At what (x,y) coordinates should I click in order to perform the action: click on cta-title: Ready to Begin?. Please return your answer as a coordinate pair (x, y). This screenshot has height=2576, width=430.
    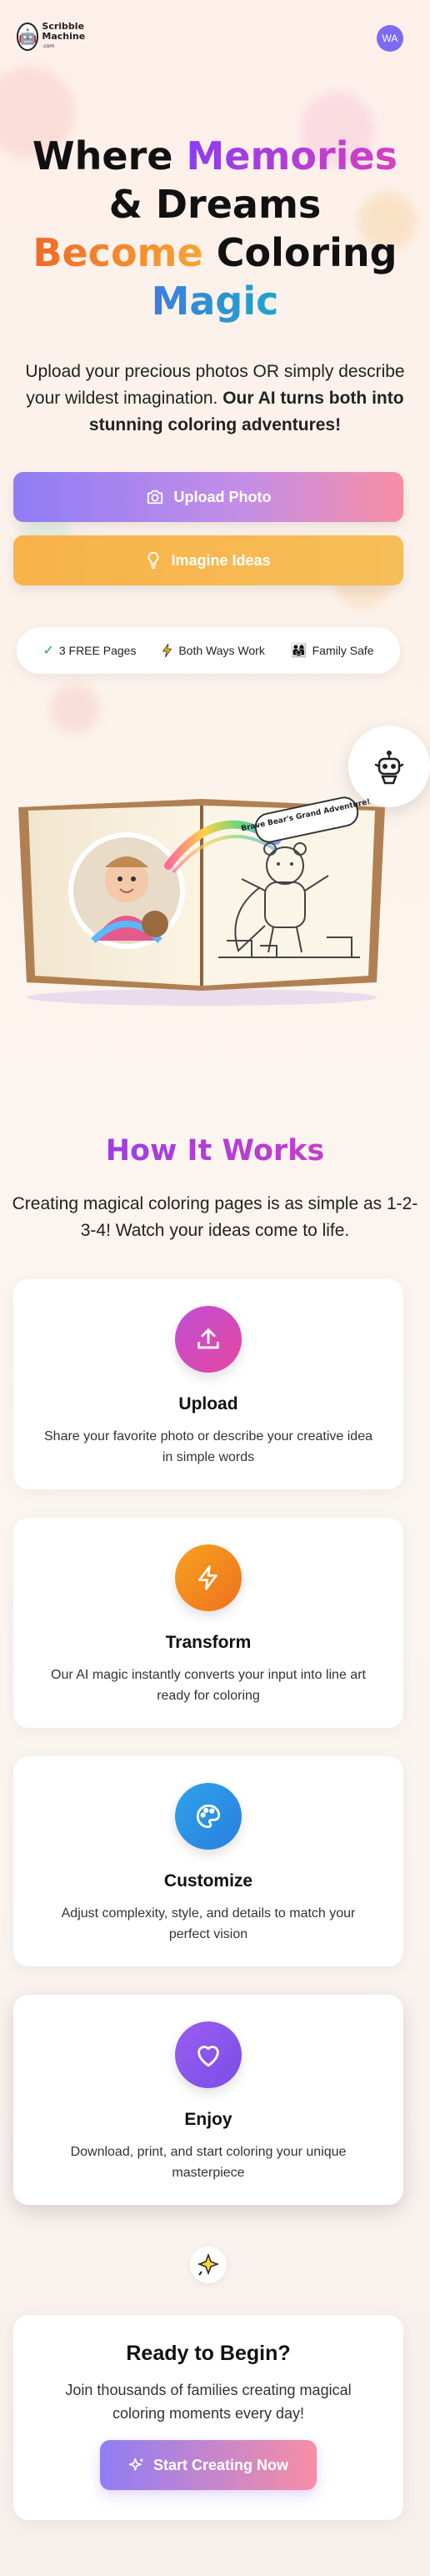
    Looking at the image, I should click on (208, 2353).